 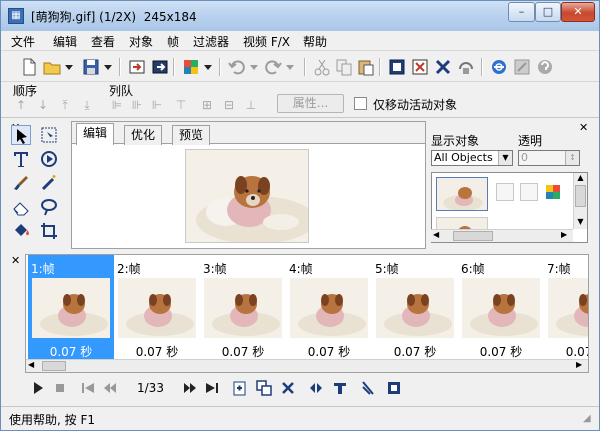 What do you see at coordinates (160, 67) in the screenshot?
I see `export-icon` at bounding box center [160, 67].